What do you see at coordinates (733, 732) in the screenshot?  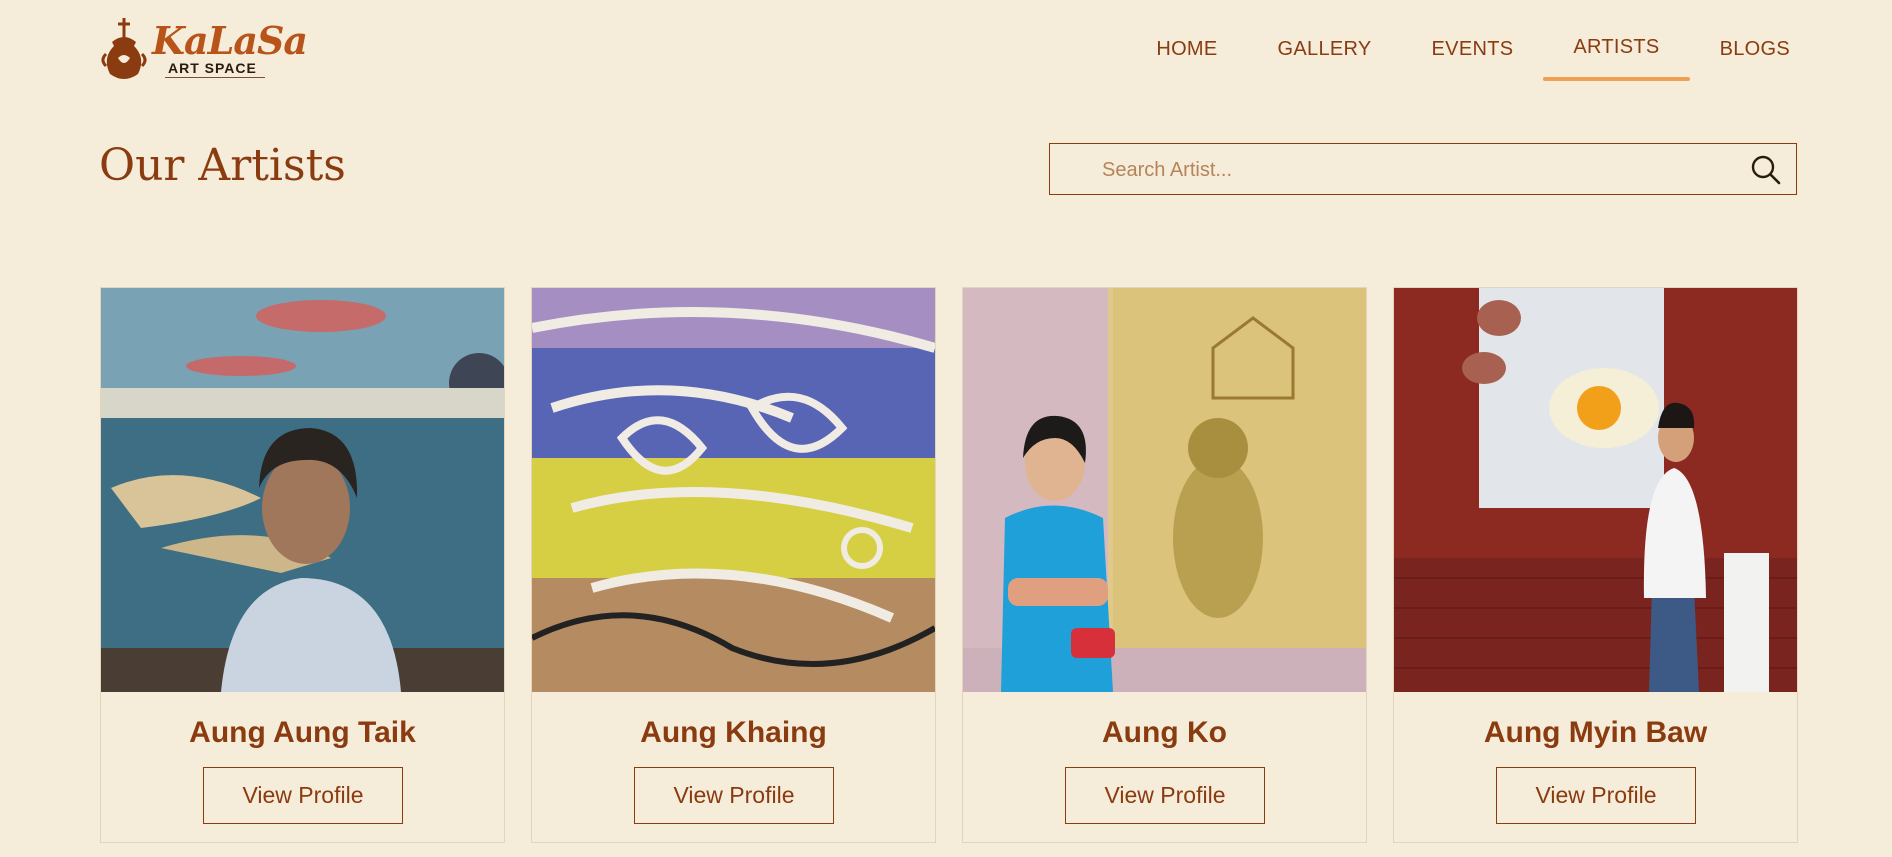 I see `artist-name: Aung Khaing` at bounding box center [733, 732].